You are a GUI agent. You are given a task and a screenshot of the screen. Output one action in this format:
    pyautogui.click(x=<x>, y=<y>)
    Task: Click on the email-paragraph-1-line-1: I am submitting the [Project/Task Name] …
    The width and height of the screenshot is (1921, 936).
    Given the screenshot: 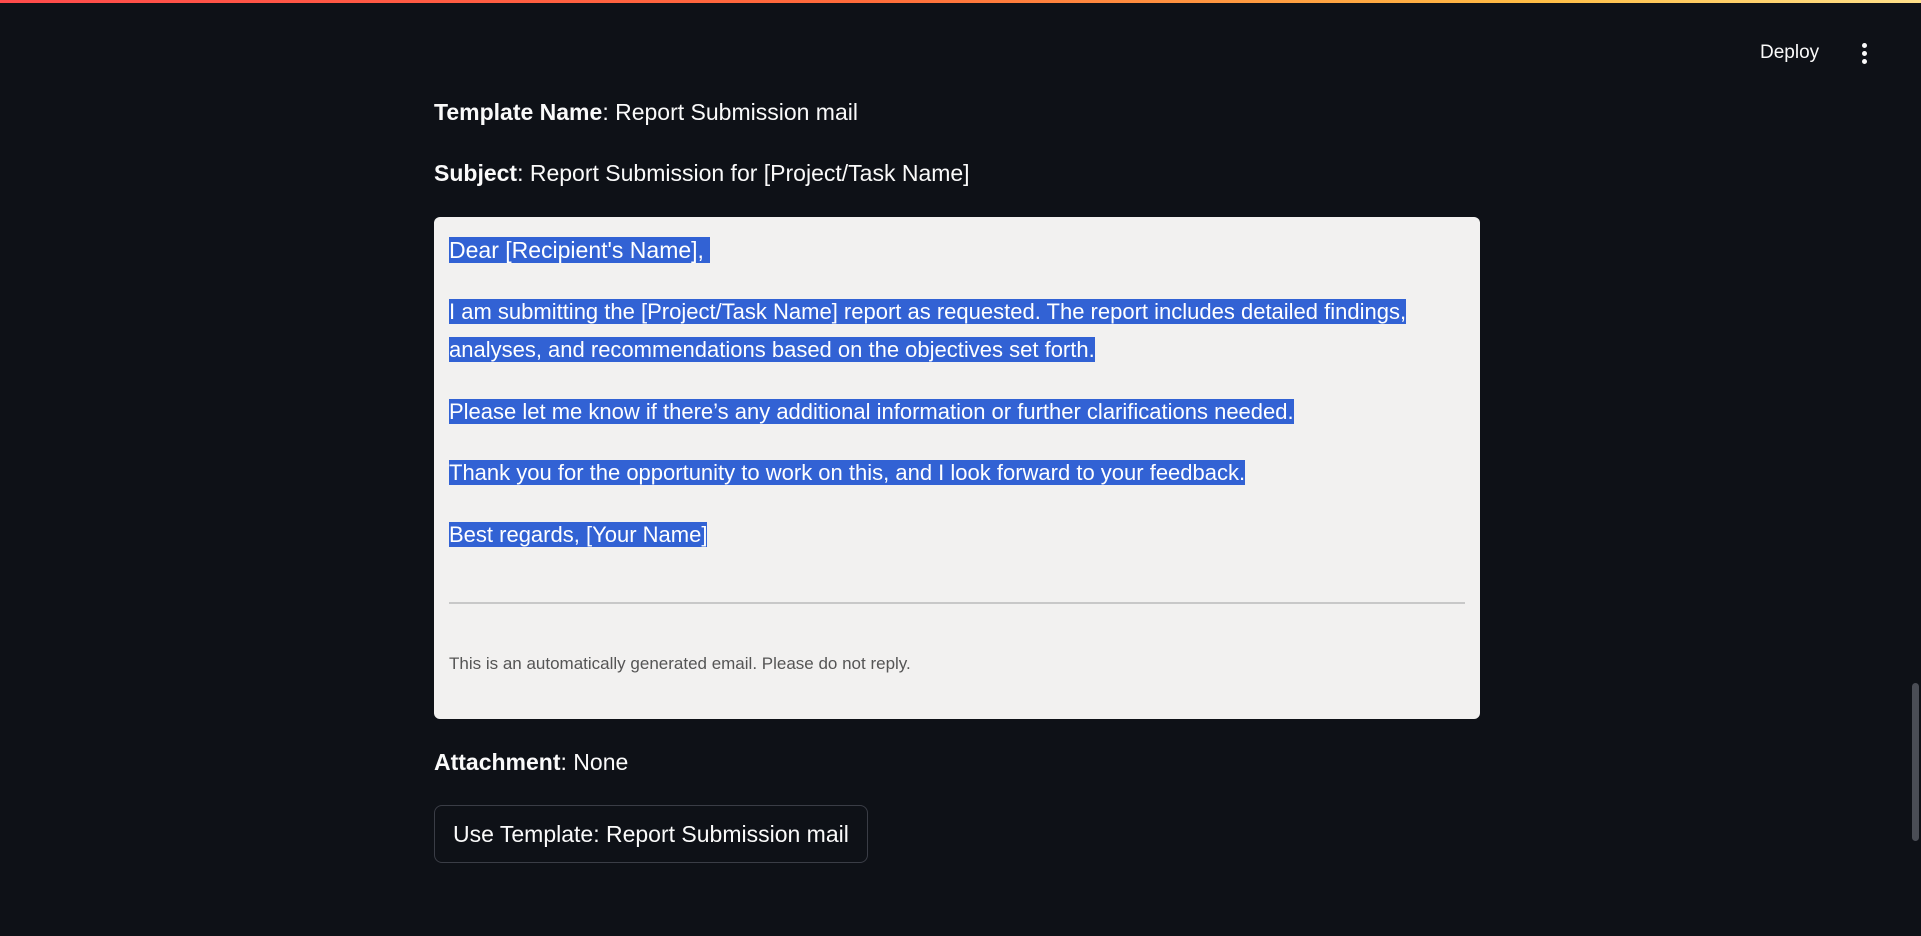 What is the action you would take?
    pyautogui.click(x=928, y=311)
    